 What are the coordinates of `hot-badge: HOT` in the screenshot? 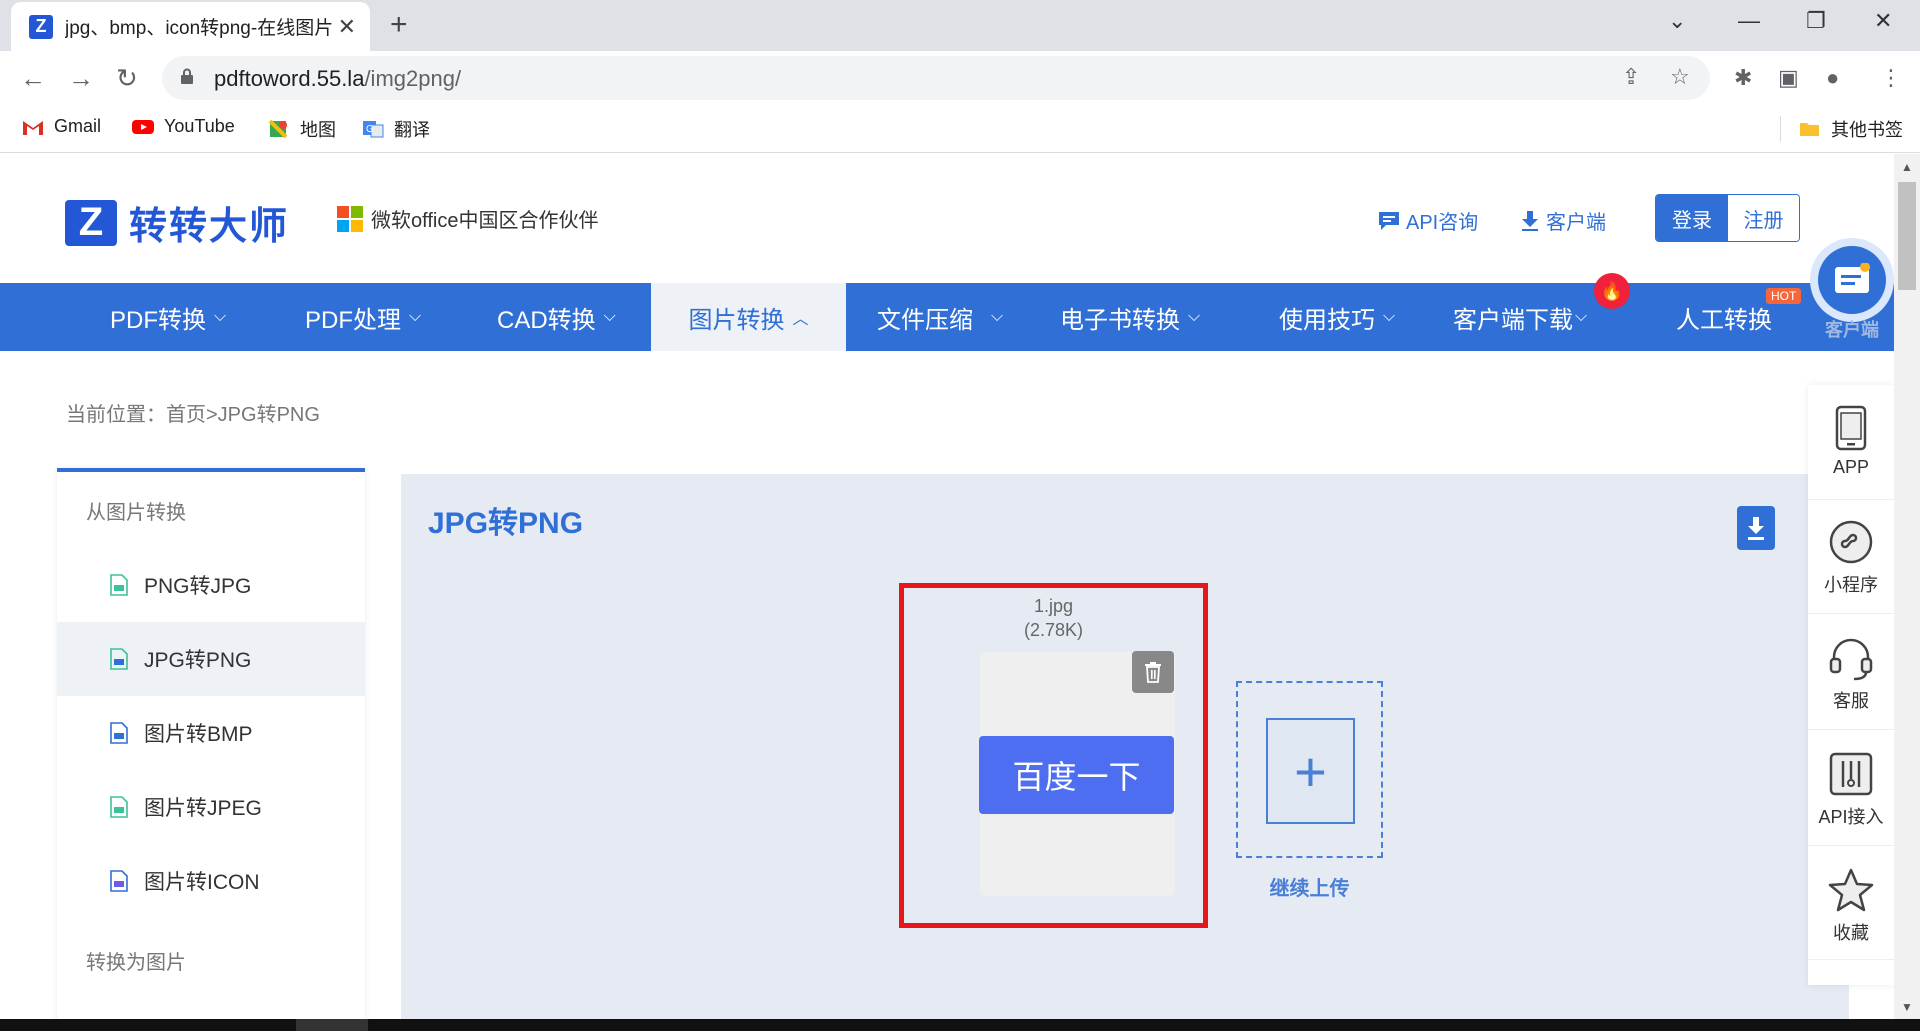 It's located at (1784, 296).